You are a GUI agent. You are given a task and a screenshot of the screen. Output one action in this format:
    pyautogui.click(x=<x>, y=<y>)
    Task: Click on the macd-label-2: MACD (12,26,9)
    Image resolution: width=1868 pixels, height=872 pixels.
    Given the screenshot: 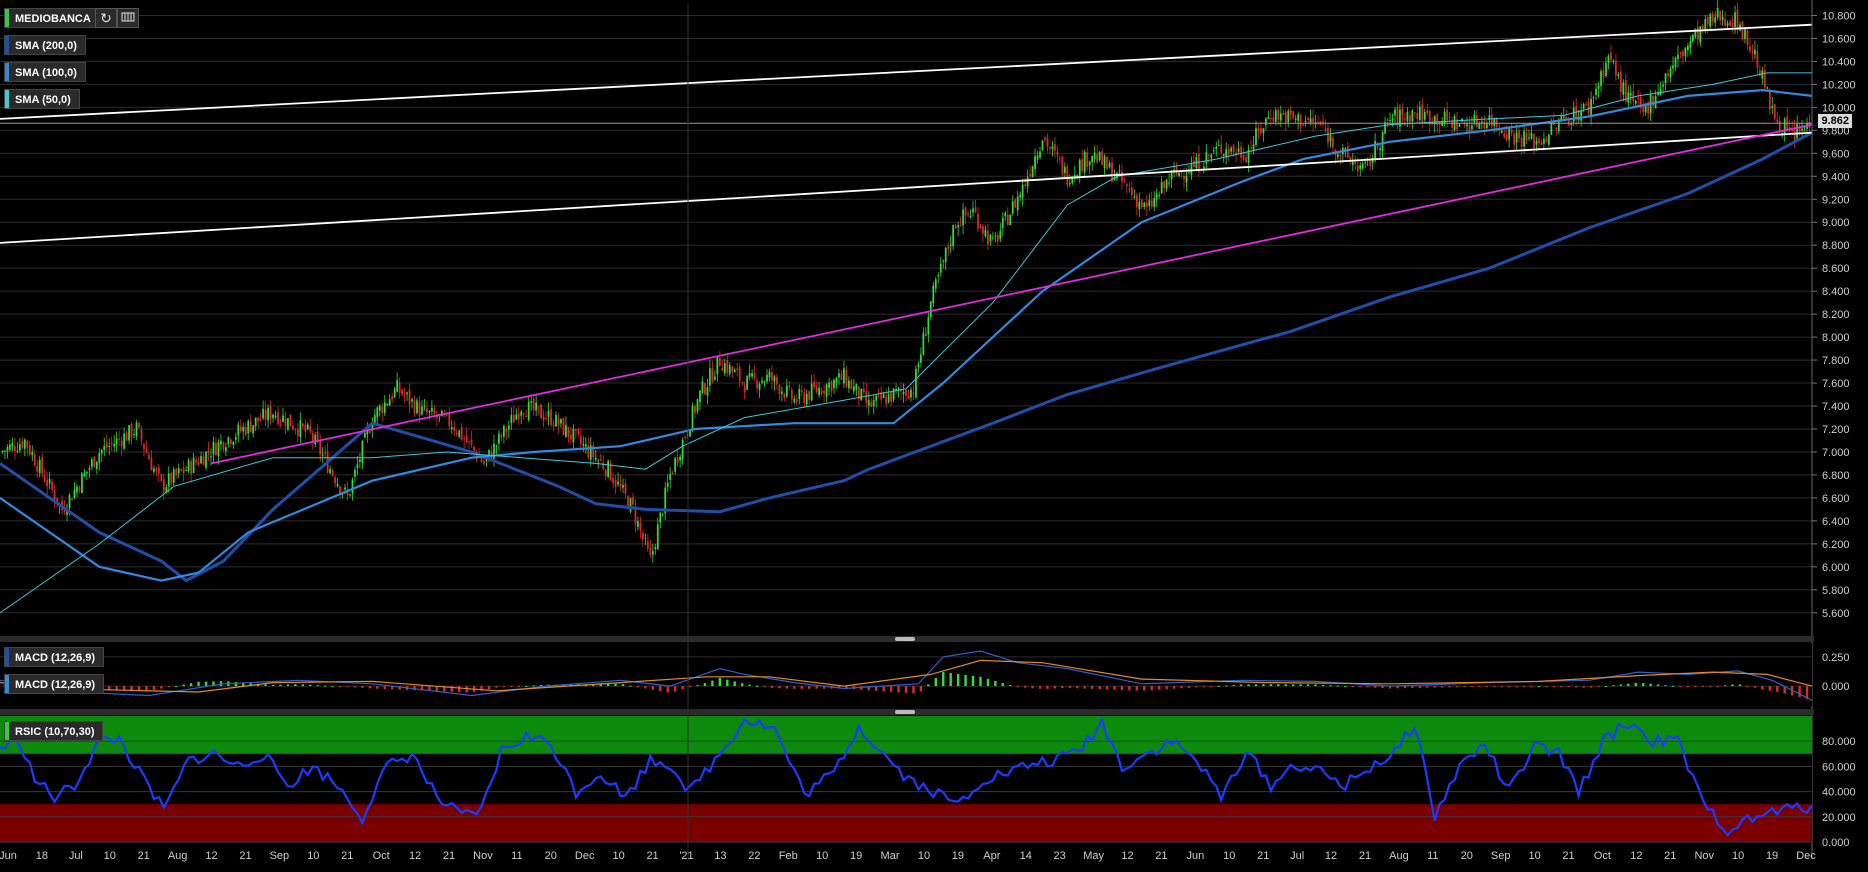 What is the action you would take?
    pyautogui.click(x=54, y=684)
    